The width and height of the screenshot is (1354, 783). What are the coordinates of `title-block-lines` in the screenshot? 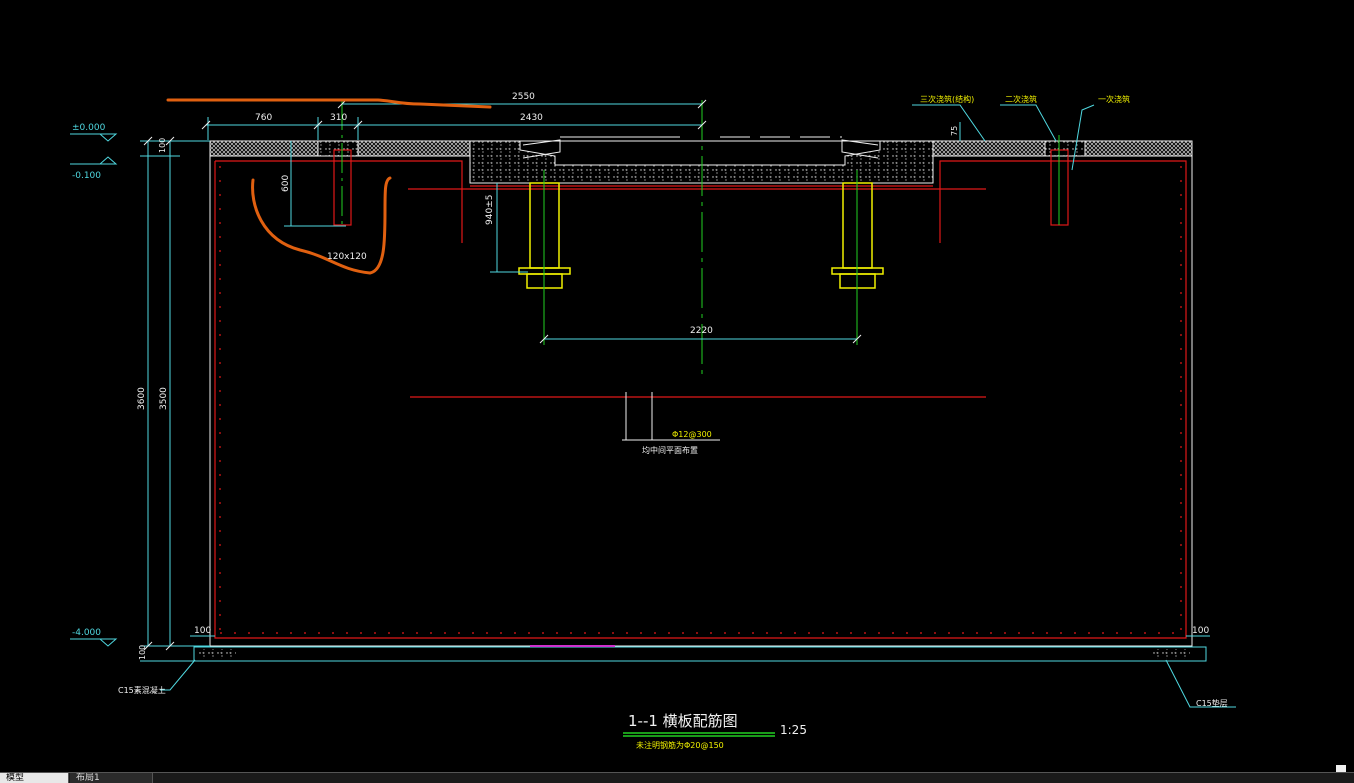 It's located at (699, 734).